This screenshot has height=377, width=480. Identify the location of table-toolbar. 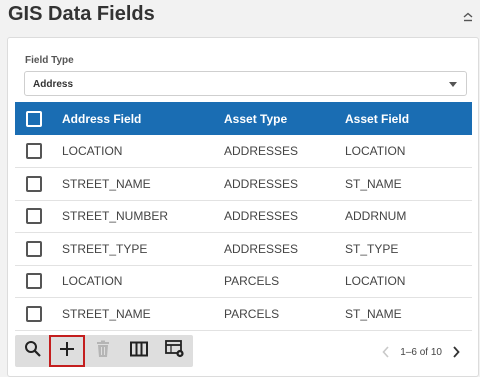
(104, 351).